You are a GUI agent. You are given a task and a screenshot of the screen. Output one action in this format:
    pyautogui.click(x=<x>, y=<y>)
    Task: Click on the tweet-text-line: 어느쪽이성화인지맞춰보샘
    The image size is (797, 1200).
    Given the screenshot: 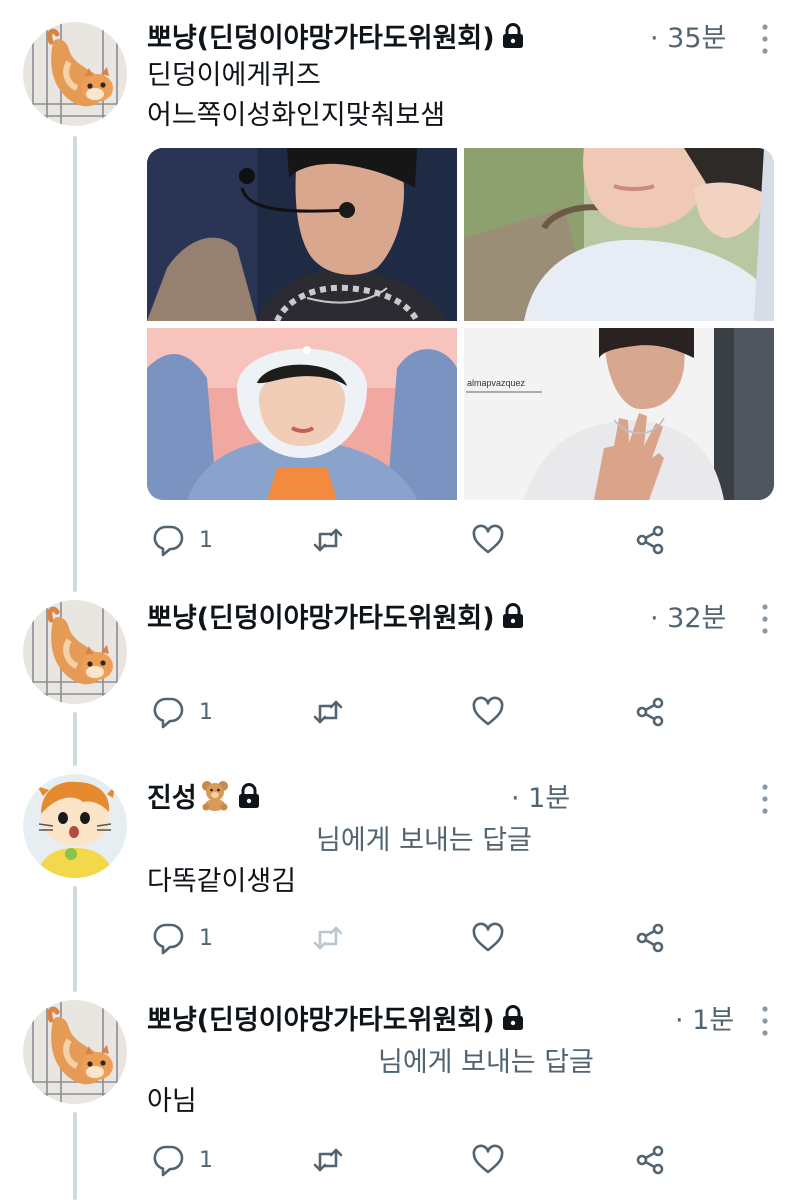 What is the action you would take?
    pyautogui.click(x=296, y=115)
    